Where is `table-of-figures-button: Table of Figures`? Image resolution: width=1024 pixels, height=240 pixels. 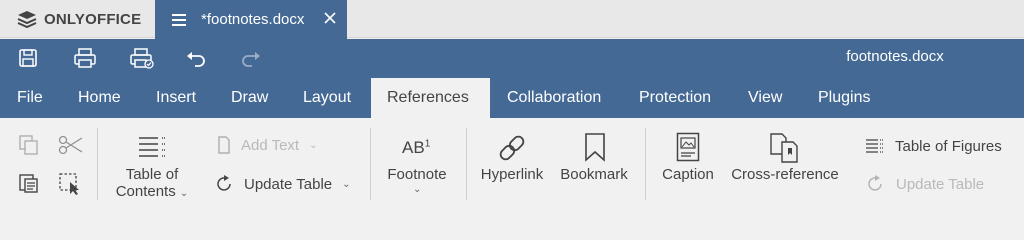
table-of-figures-button: Table of Figures is located at coordinates (934, 146).